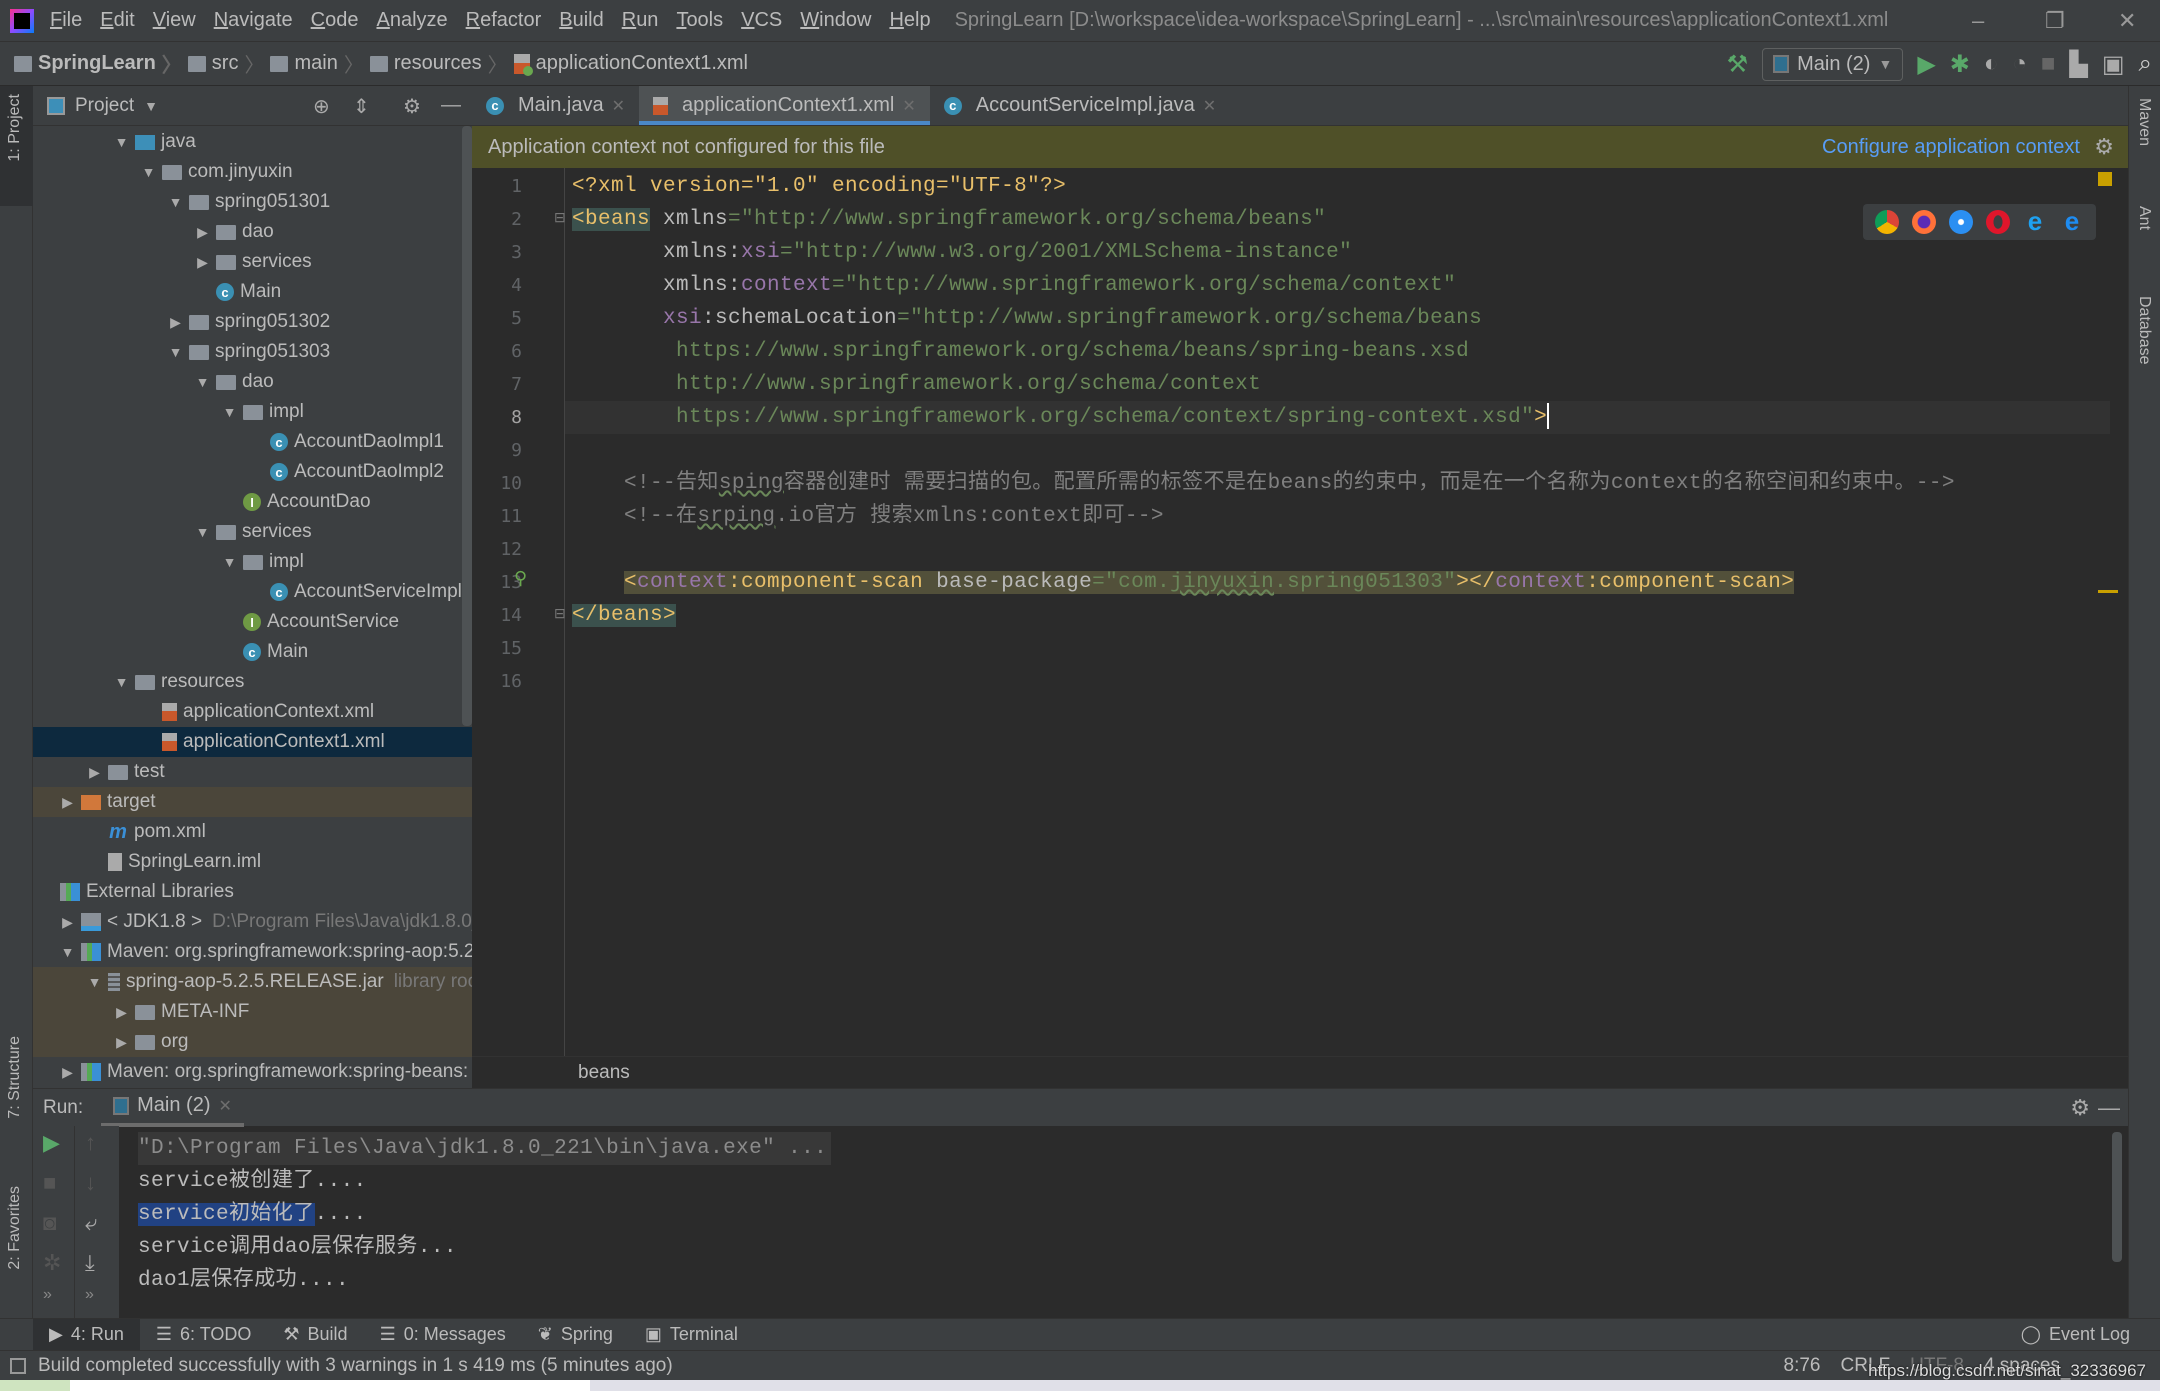 The width and height of the screenshot is (2160, 1391). I want to click on tree-item: ▶ target, so click(252, 802).